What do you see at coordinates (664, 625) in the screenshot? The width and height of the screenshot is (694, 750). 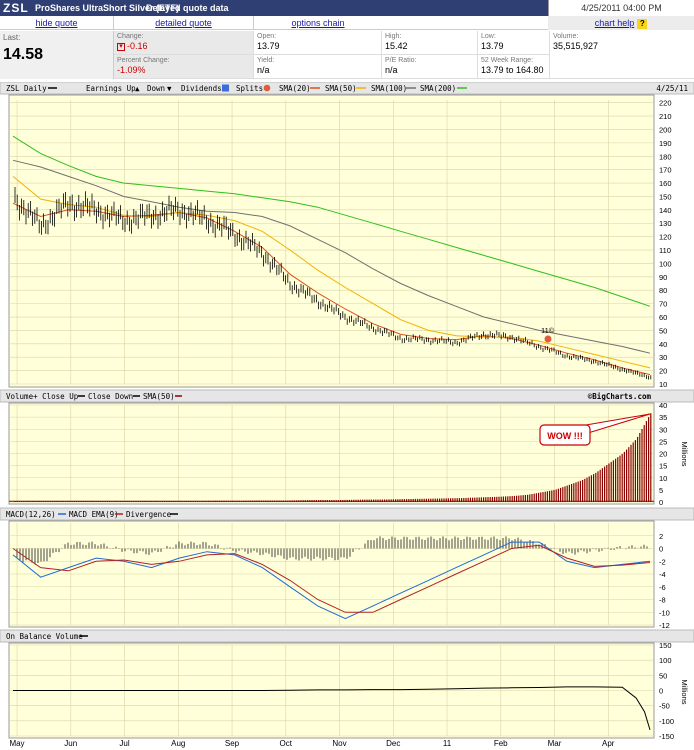 I see `y-tick-label: -12` at bounding box center [664, 625].